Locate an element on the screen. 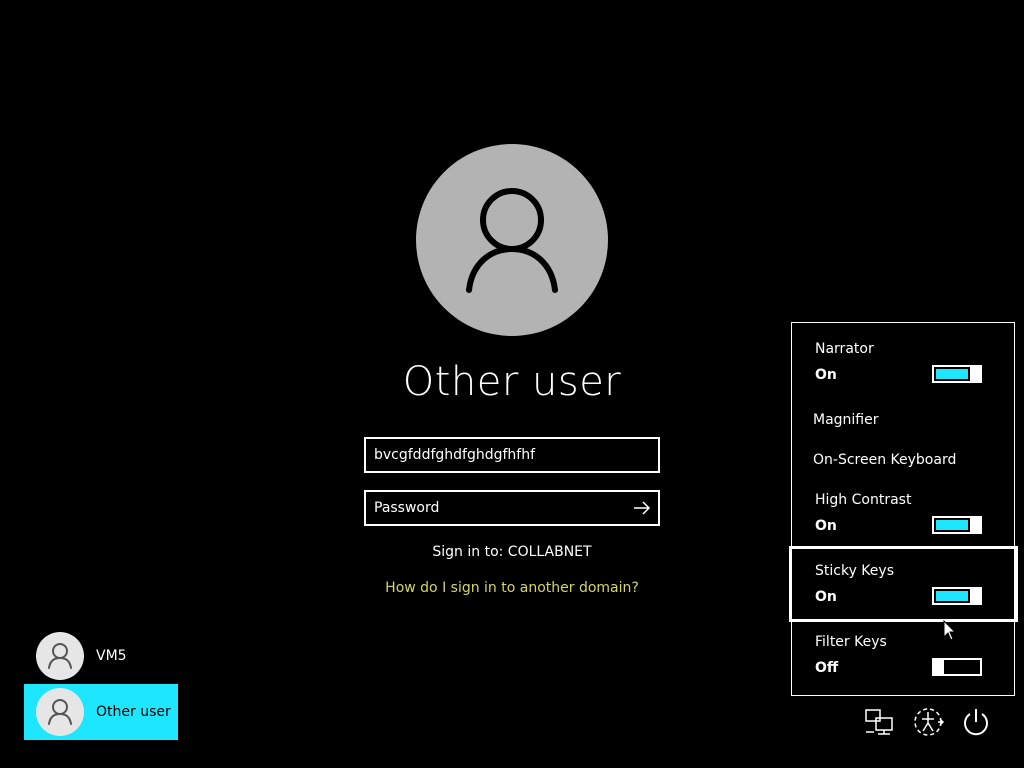  user-tile-label: VM5 is located at coordinates (111, 656).